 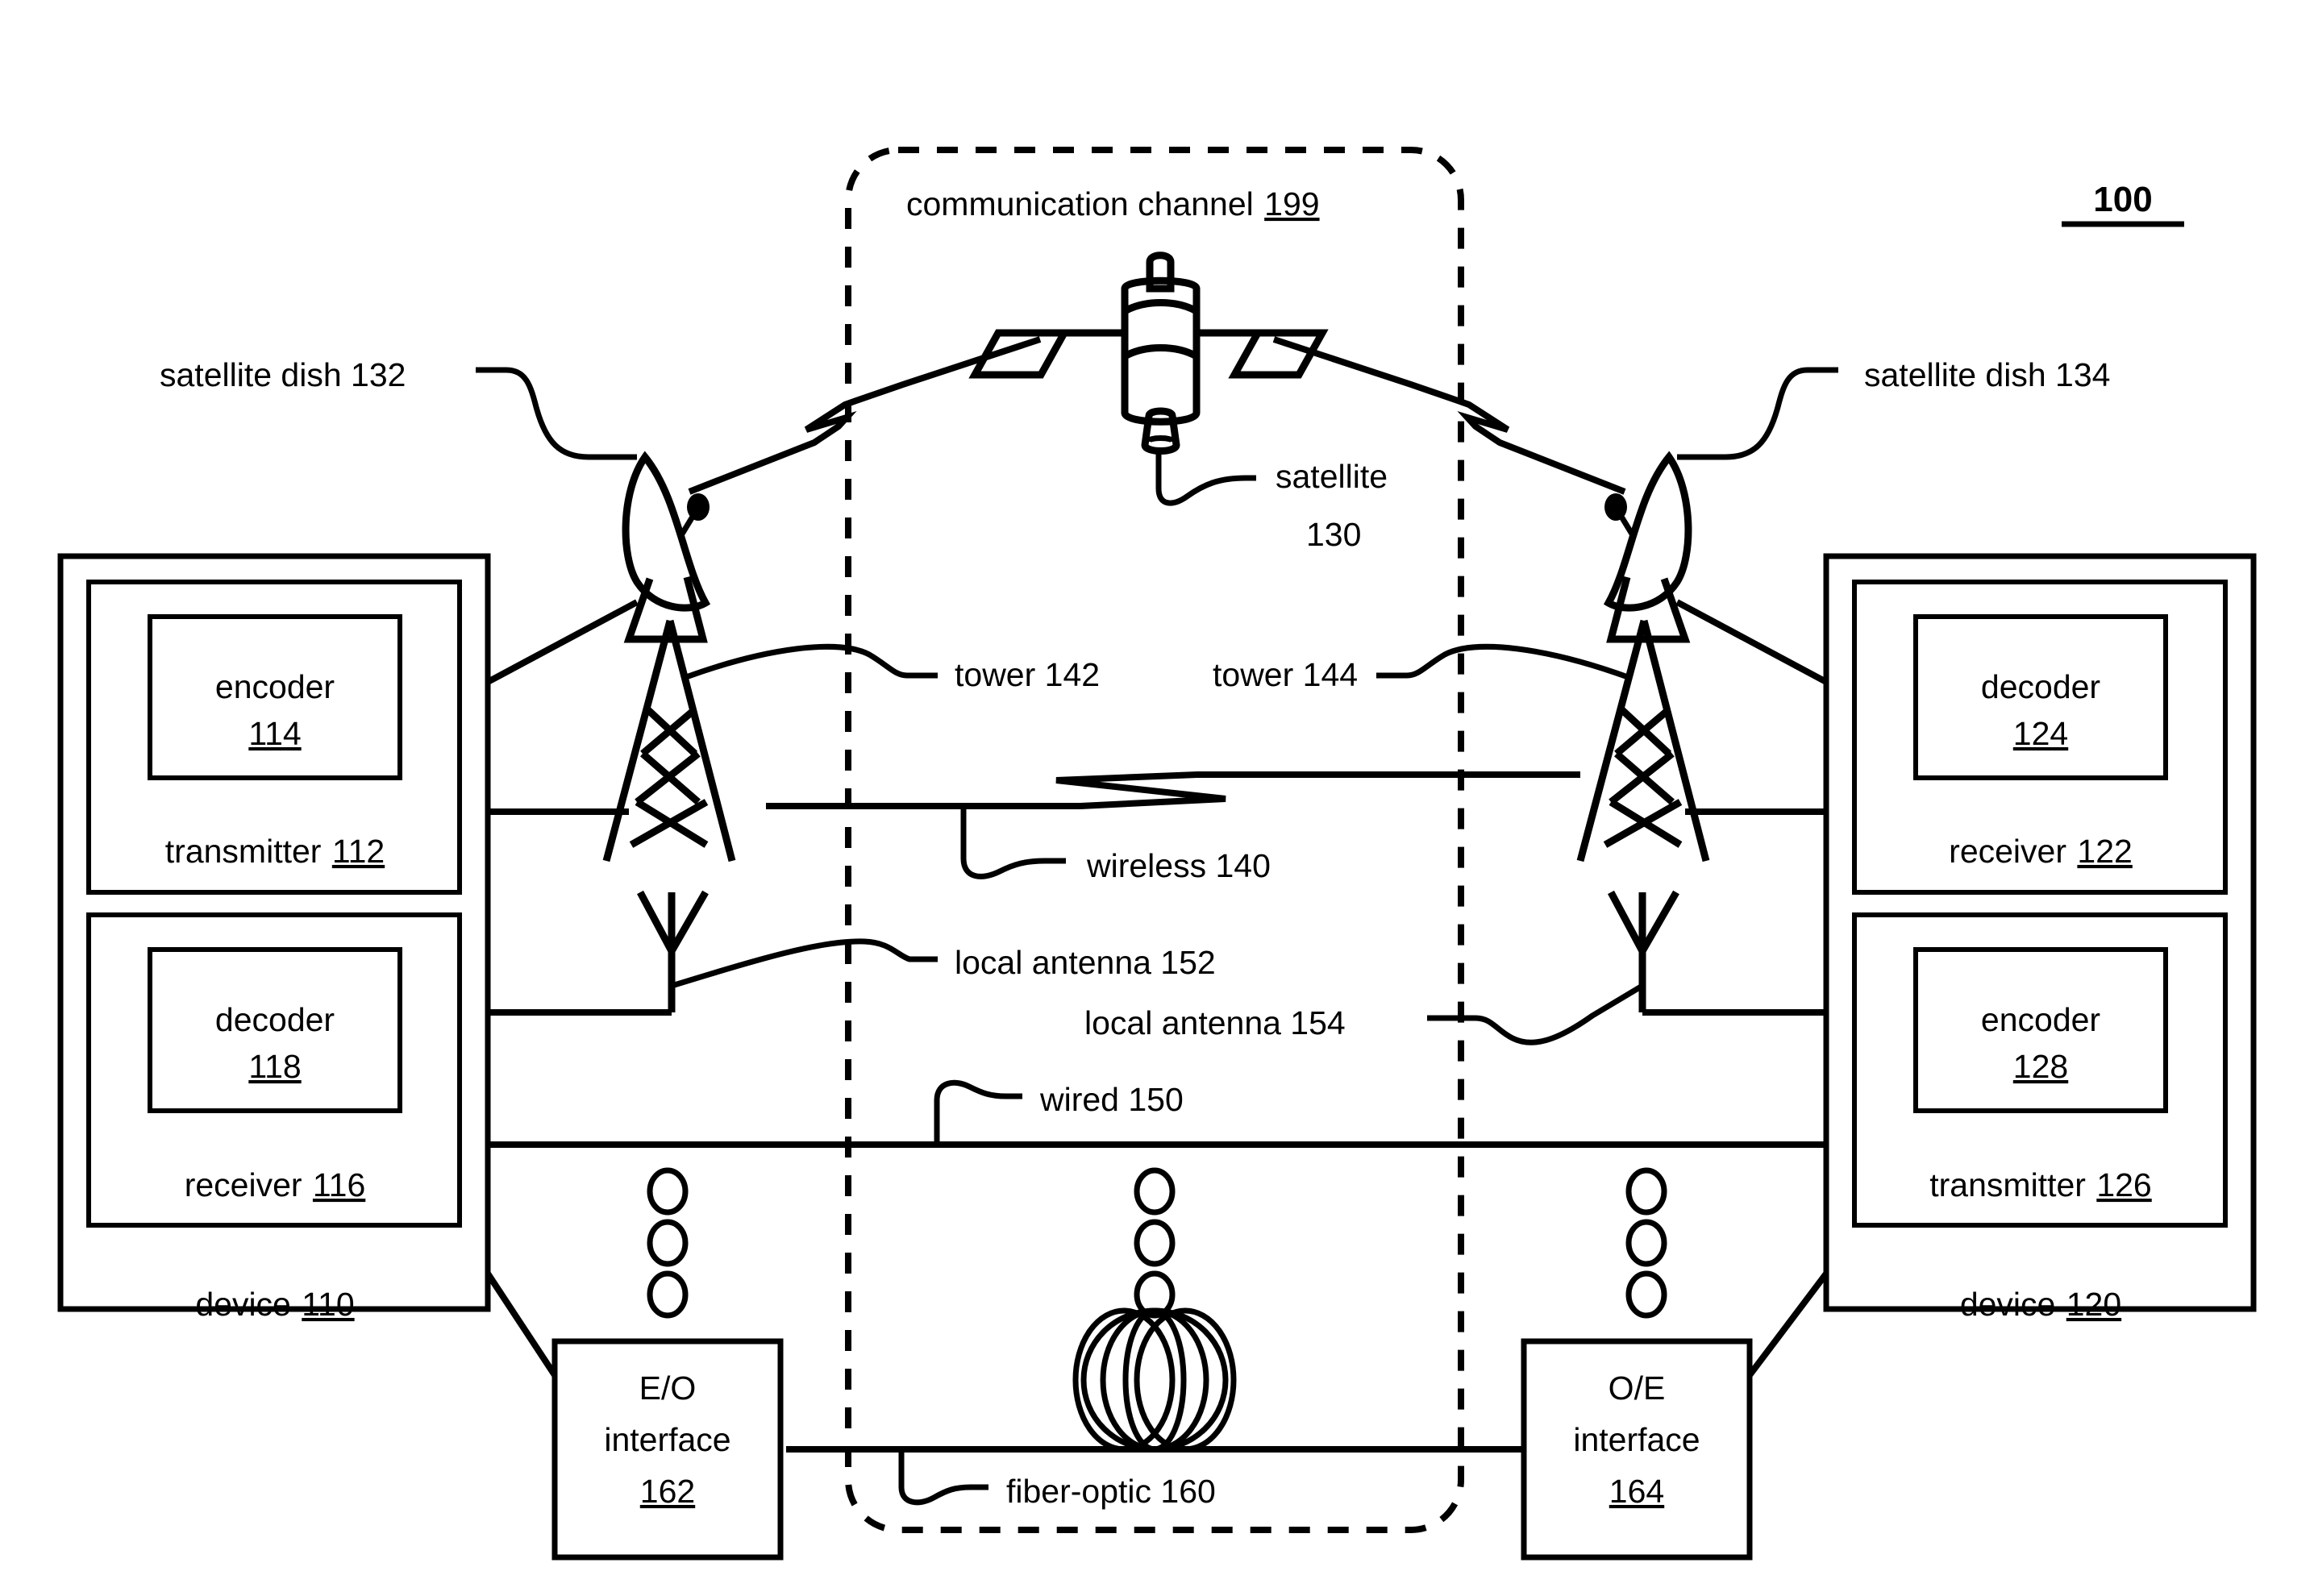 I want to click on local-antenna-152-leader-line, so click(x=804, y=963).